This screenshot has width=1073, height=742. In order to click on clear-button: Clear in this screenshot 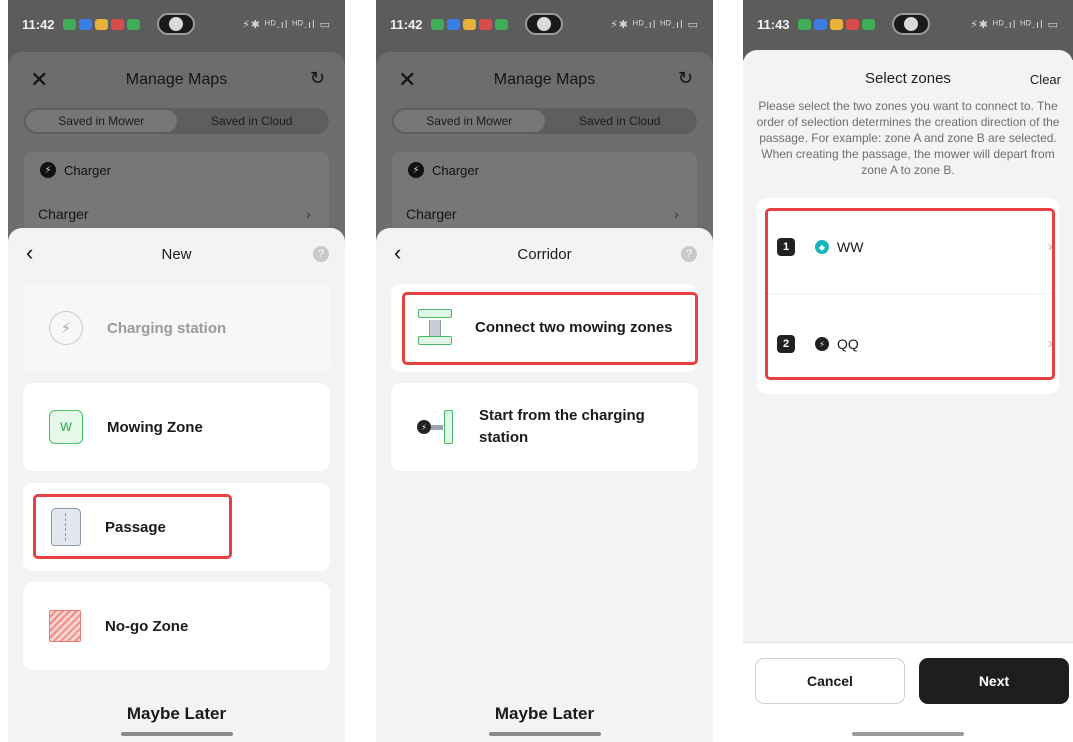, I will do `click(1045, 79)`.